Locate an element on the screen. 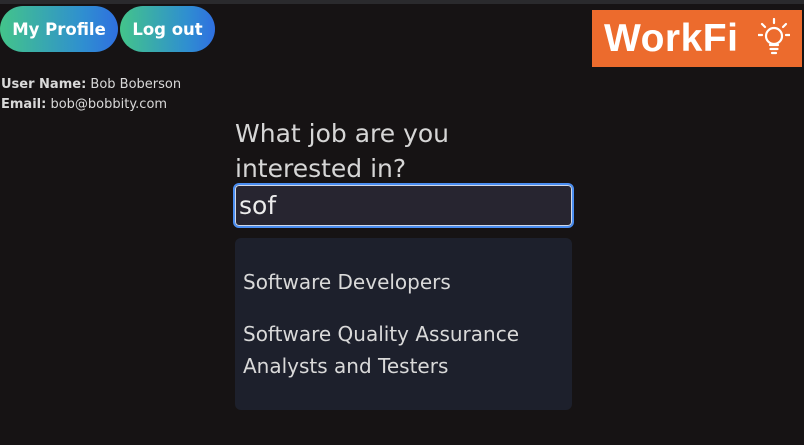 This screenshot has height=445, width=804. email-value: bob@bobbity.com is located at coordinates (109, 104).